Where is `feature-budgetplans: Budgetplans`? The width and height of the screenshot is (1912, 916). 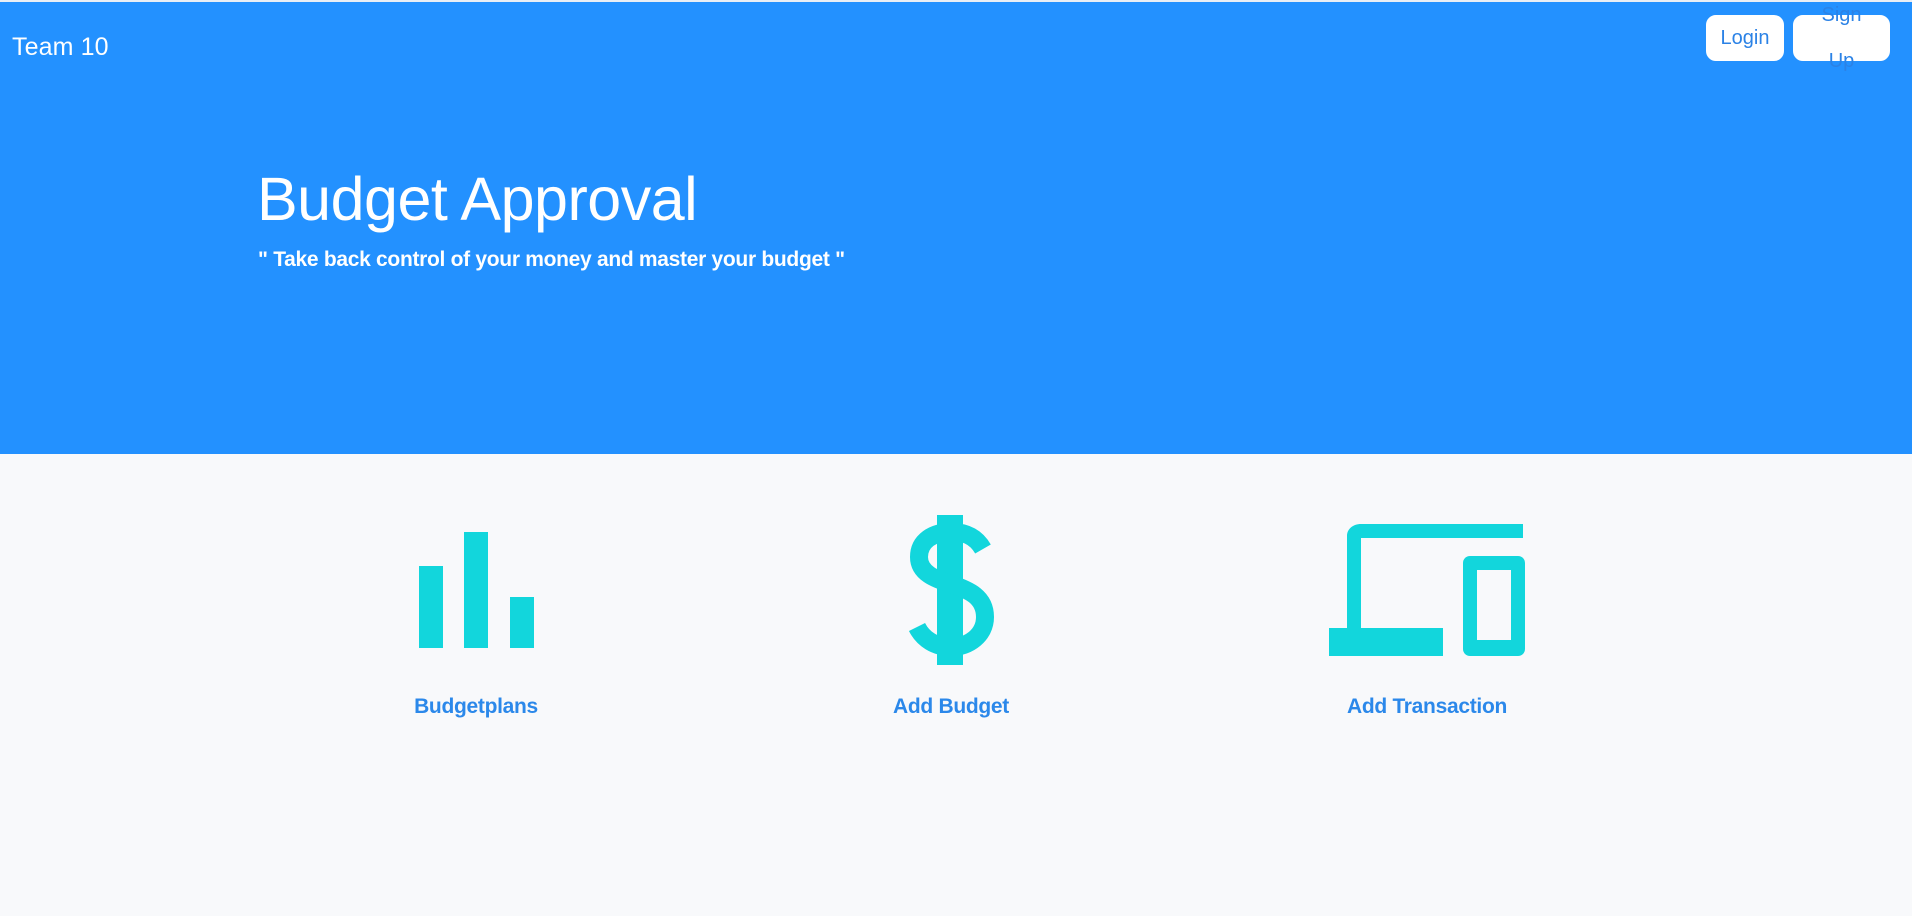
feature-budgetplans: Budgetplans is located at coordinates (476, 617).